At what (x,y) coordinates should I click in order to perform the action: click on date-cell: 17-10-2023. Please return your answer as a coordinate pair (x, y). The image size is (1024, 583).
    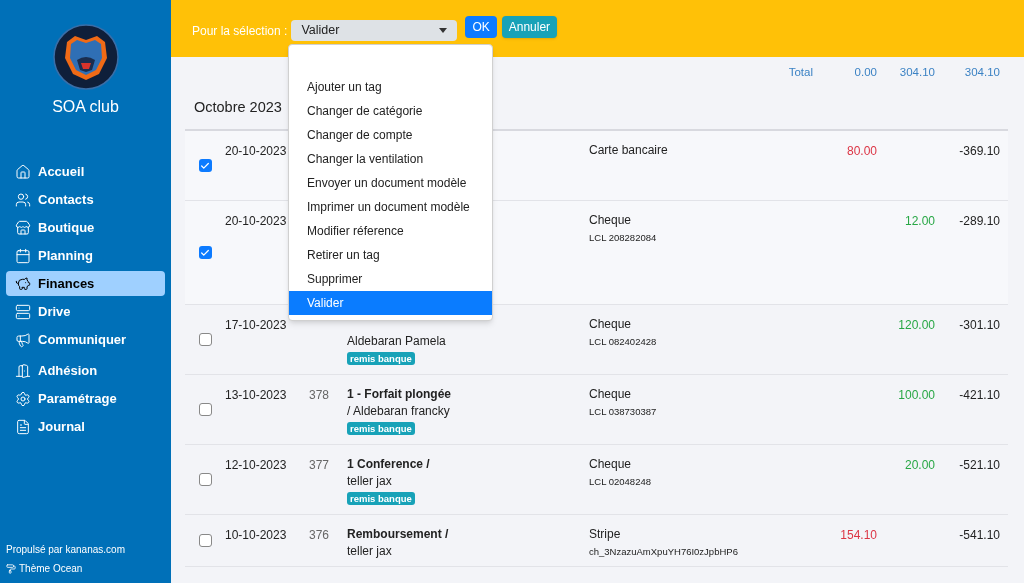
    Looking at the image, I should click on (256, 325).